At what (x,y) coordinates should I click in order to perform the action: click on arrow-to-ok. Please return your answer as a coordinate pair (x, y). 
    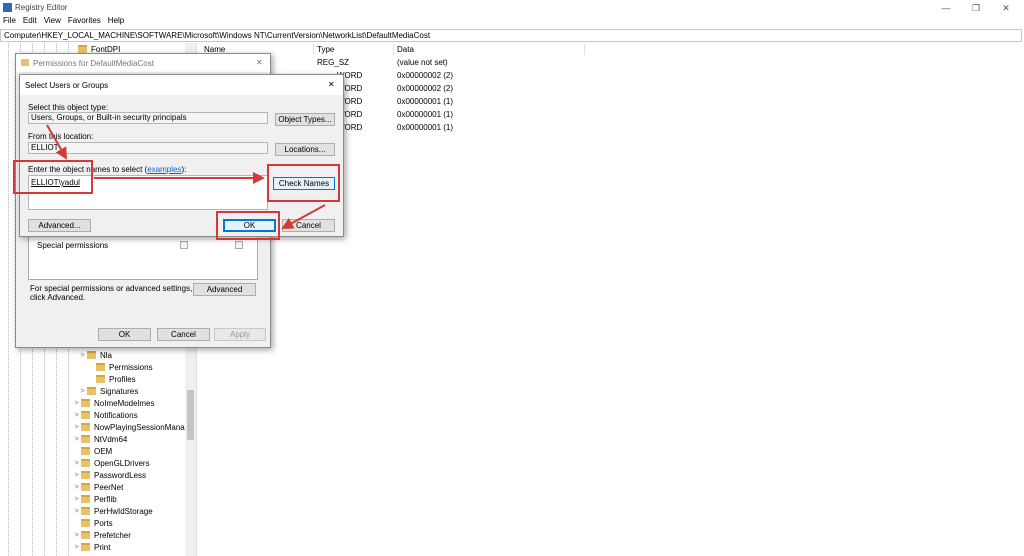
    Looking at the image, I should click on (303, 216).